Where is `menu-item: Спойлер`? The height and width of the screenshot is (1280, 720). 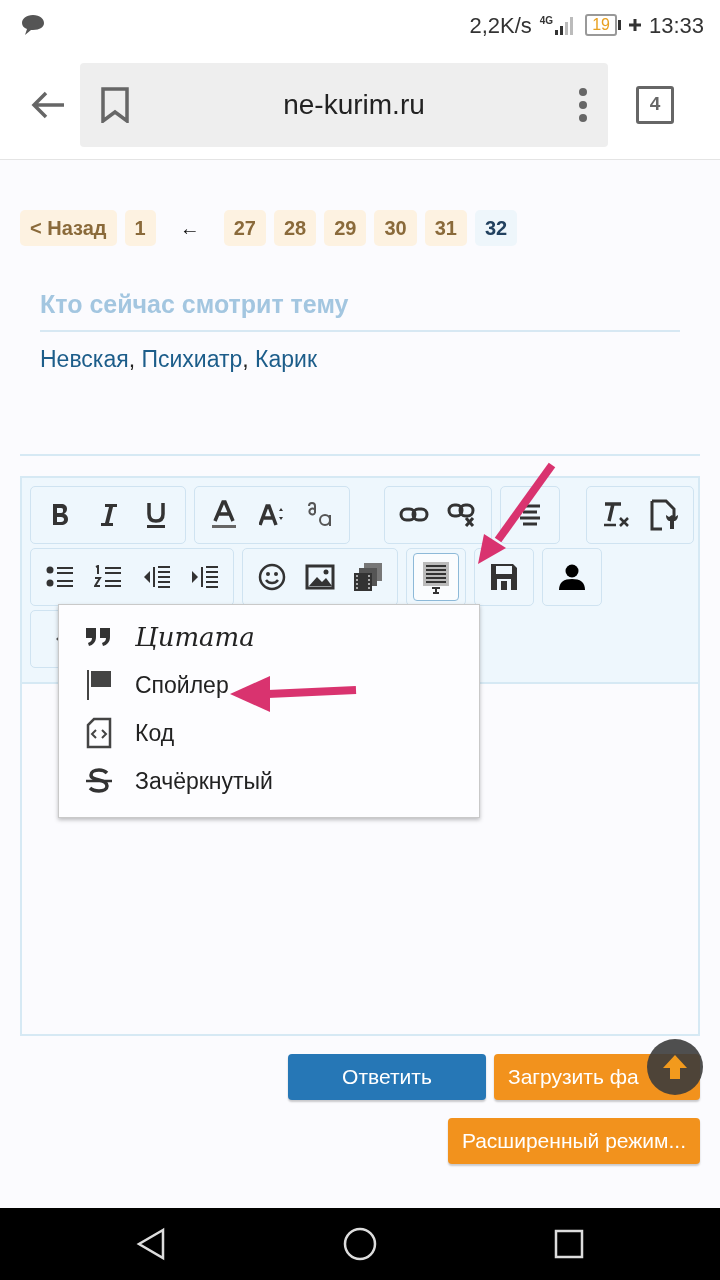 menu-item: Спойлер is located at coordinates (269, 685).